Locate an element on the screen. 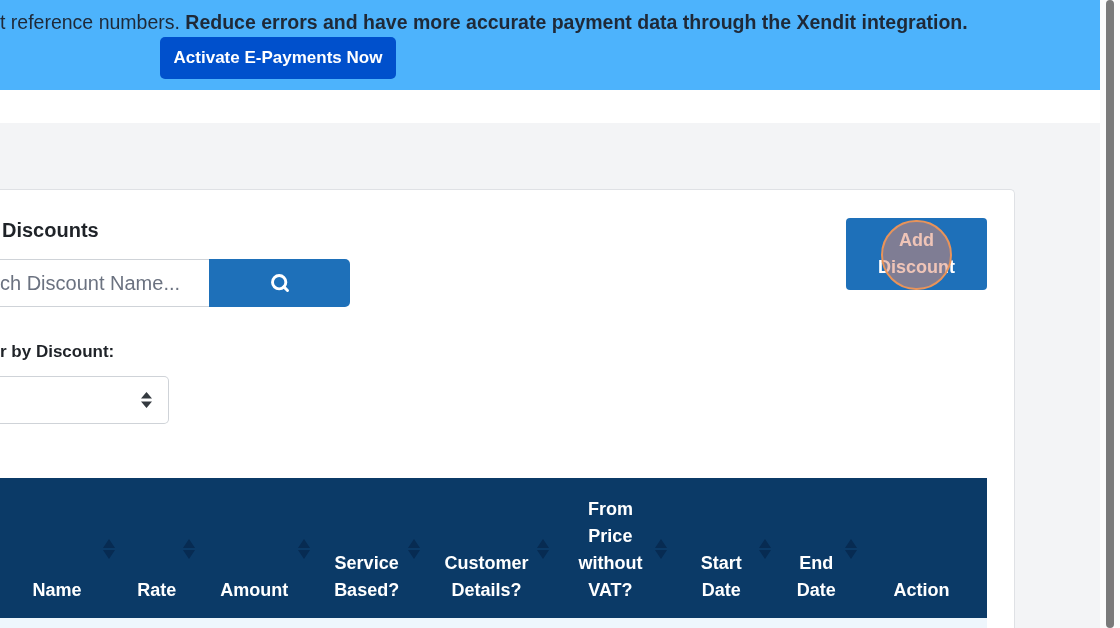 The height and width of the screenshot is (628, 1120). up-down-caret-icon is located at coordinates (146, 400).